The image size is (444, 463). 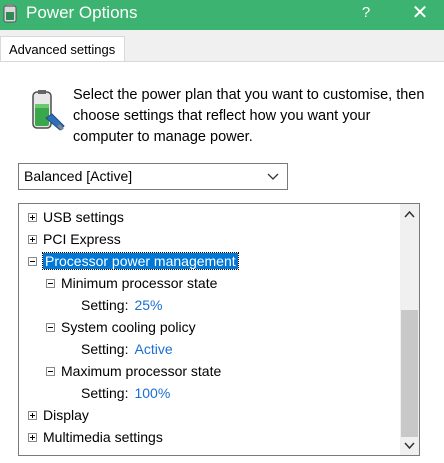 I want to click on setting-value-link: 25%, so click(x=148, y=305).